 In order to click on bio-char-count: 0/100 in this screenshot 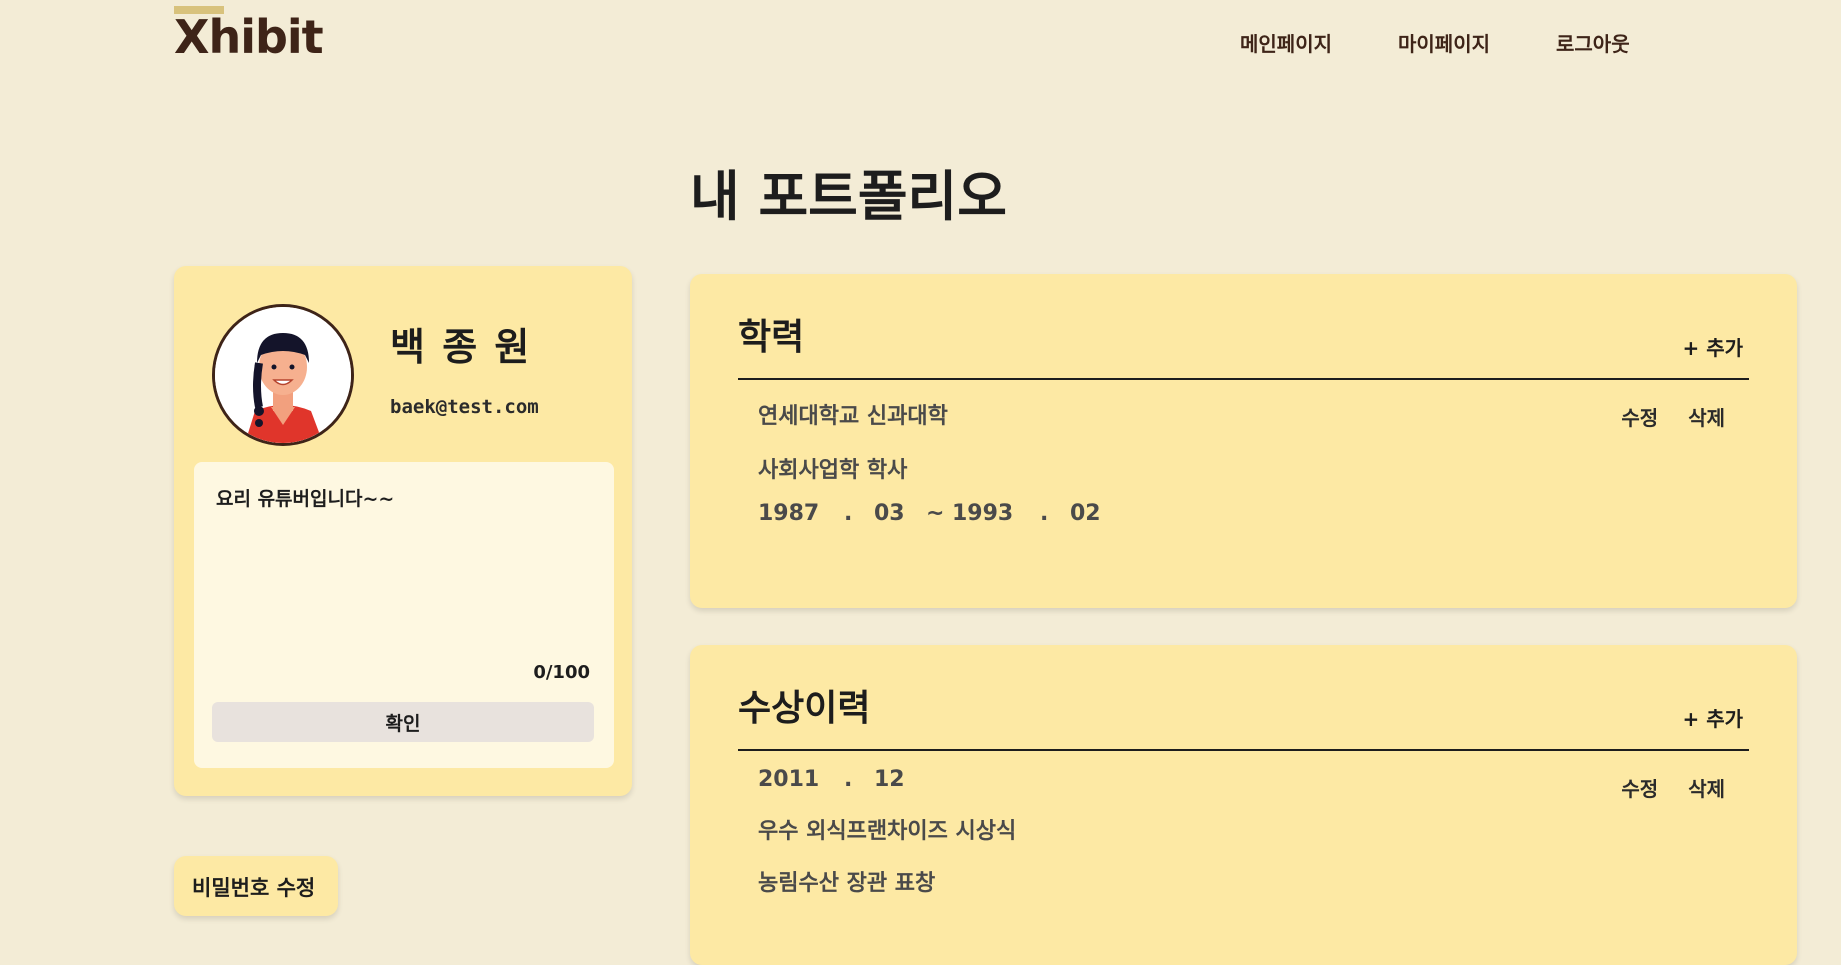, I will do `click(561, 672)`.